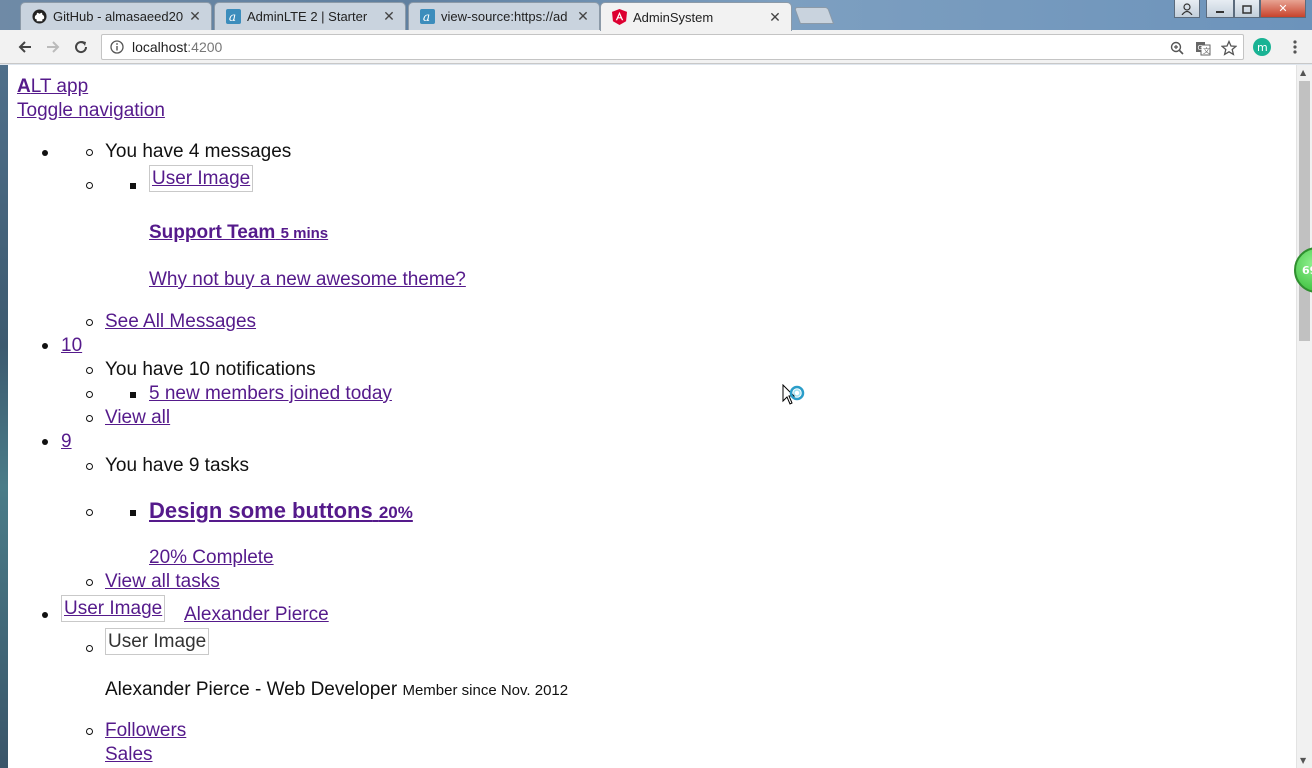 Image resolution: width=1312 pixels, height=768 pixels. Describe the element at coordinates (145, 731) in the screenshot. I see `followers-link: Followers` at that location.